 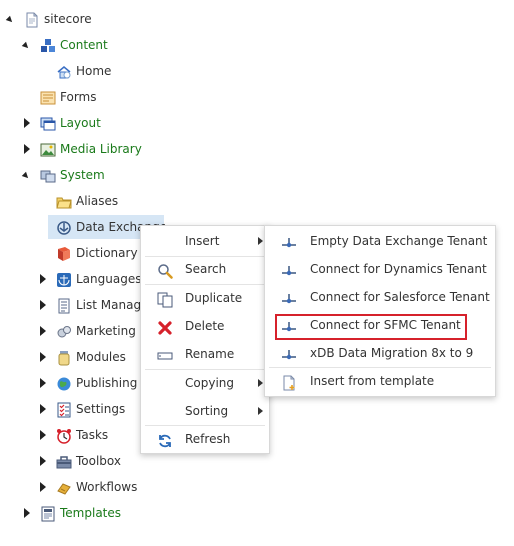 I want to click on templates-icon, so click(x=48, y=513).